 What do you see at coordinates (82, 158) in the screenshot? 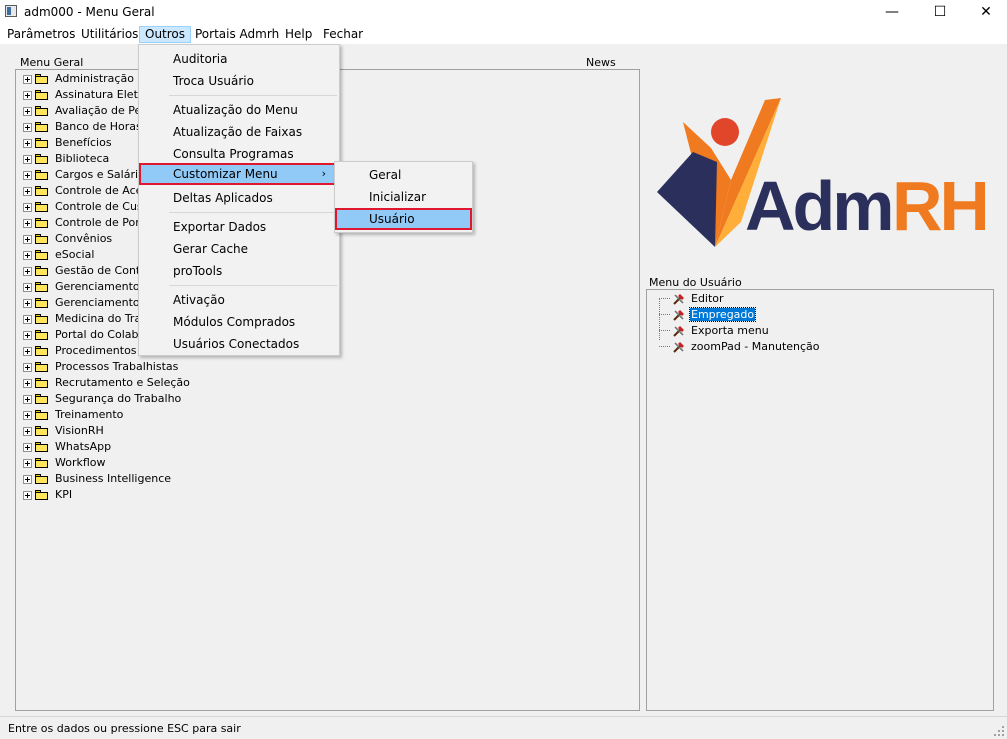
I see `tree-item-label: Biblioteca` at bounding box center [82, 158].